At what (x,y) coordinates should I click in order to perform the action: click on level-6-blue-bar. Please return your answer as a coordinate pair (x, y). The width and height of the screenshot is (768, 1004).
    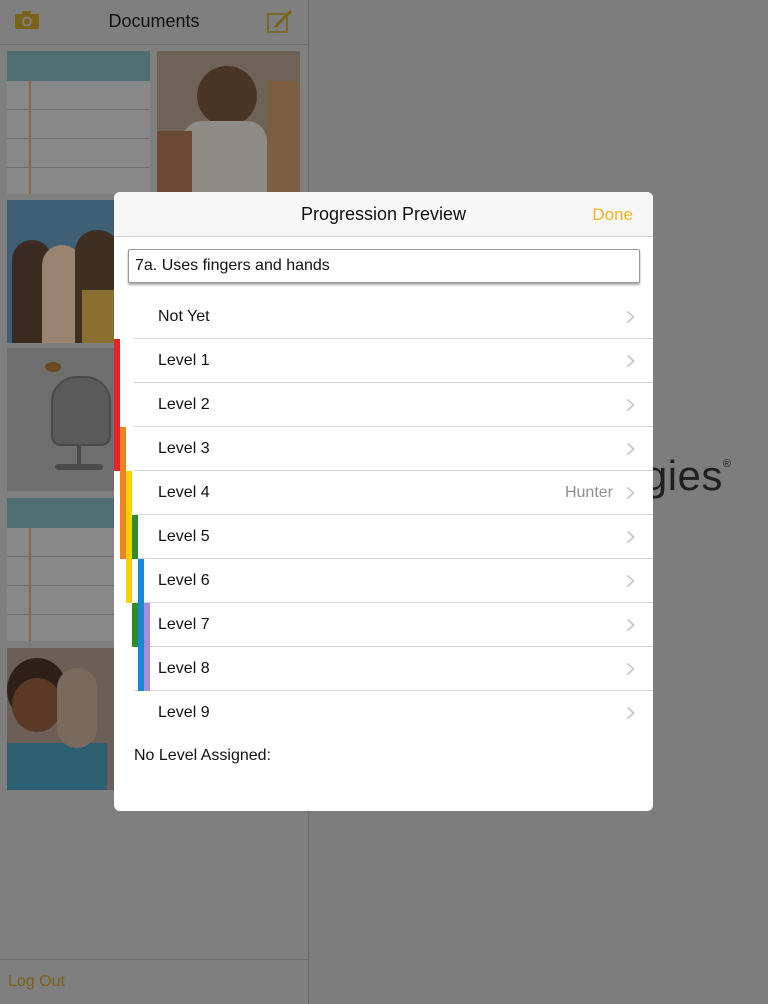
    Looking at the image, I should click on (141, 581).